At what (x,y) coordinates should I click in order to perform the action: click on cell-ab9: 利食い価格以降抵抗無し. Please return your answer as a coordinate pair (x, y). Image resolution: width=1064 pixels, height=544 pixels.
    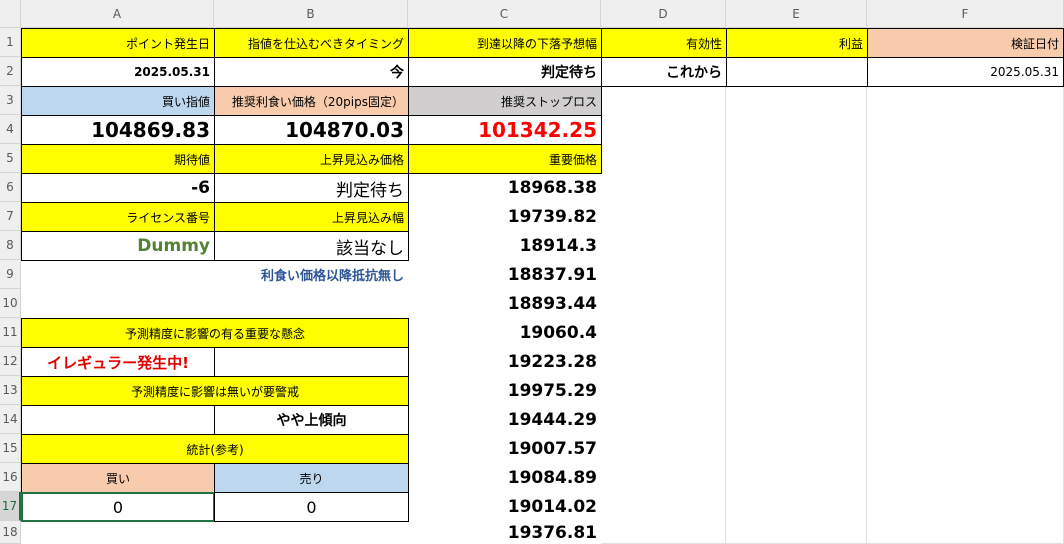
    Looking at the image, I should click on (214, 274).